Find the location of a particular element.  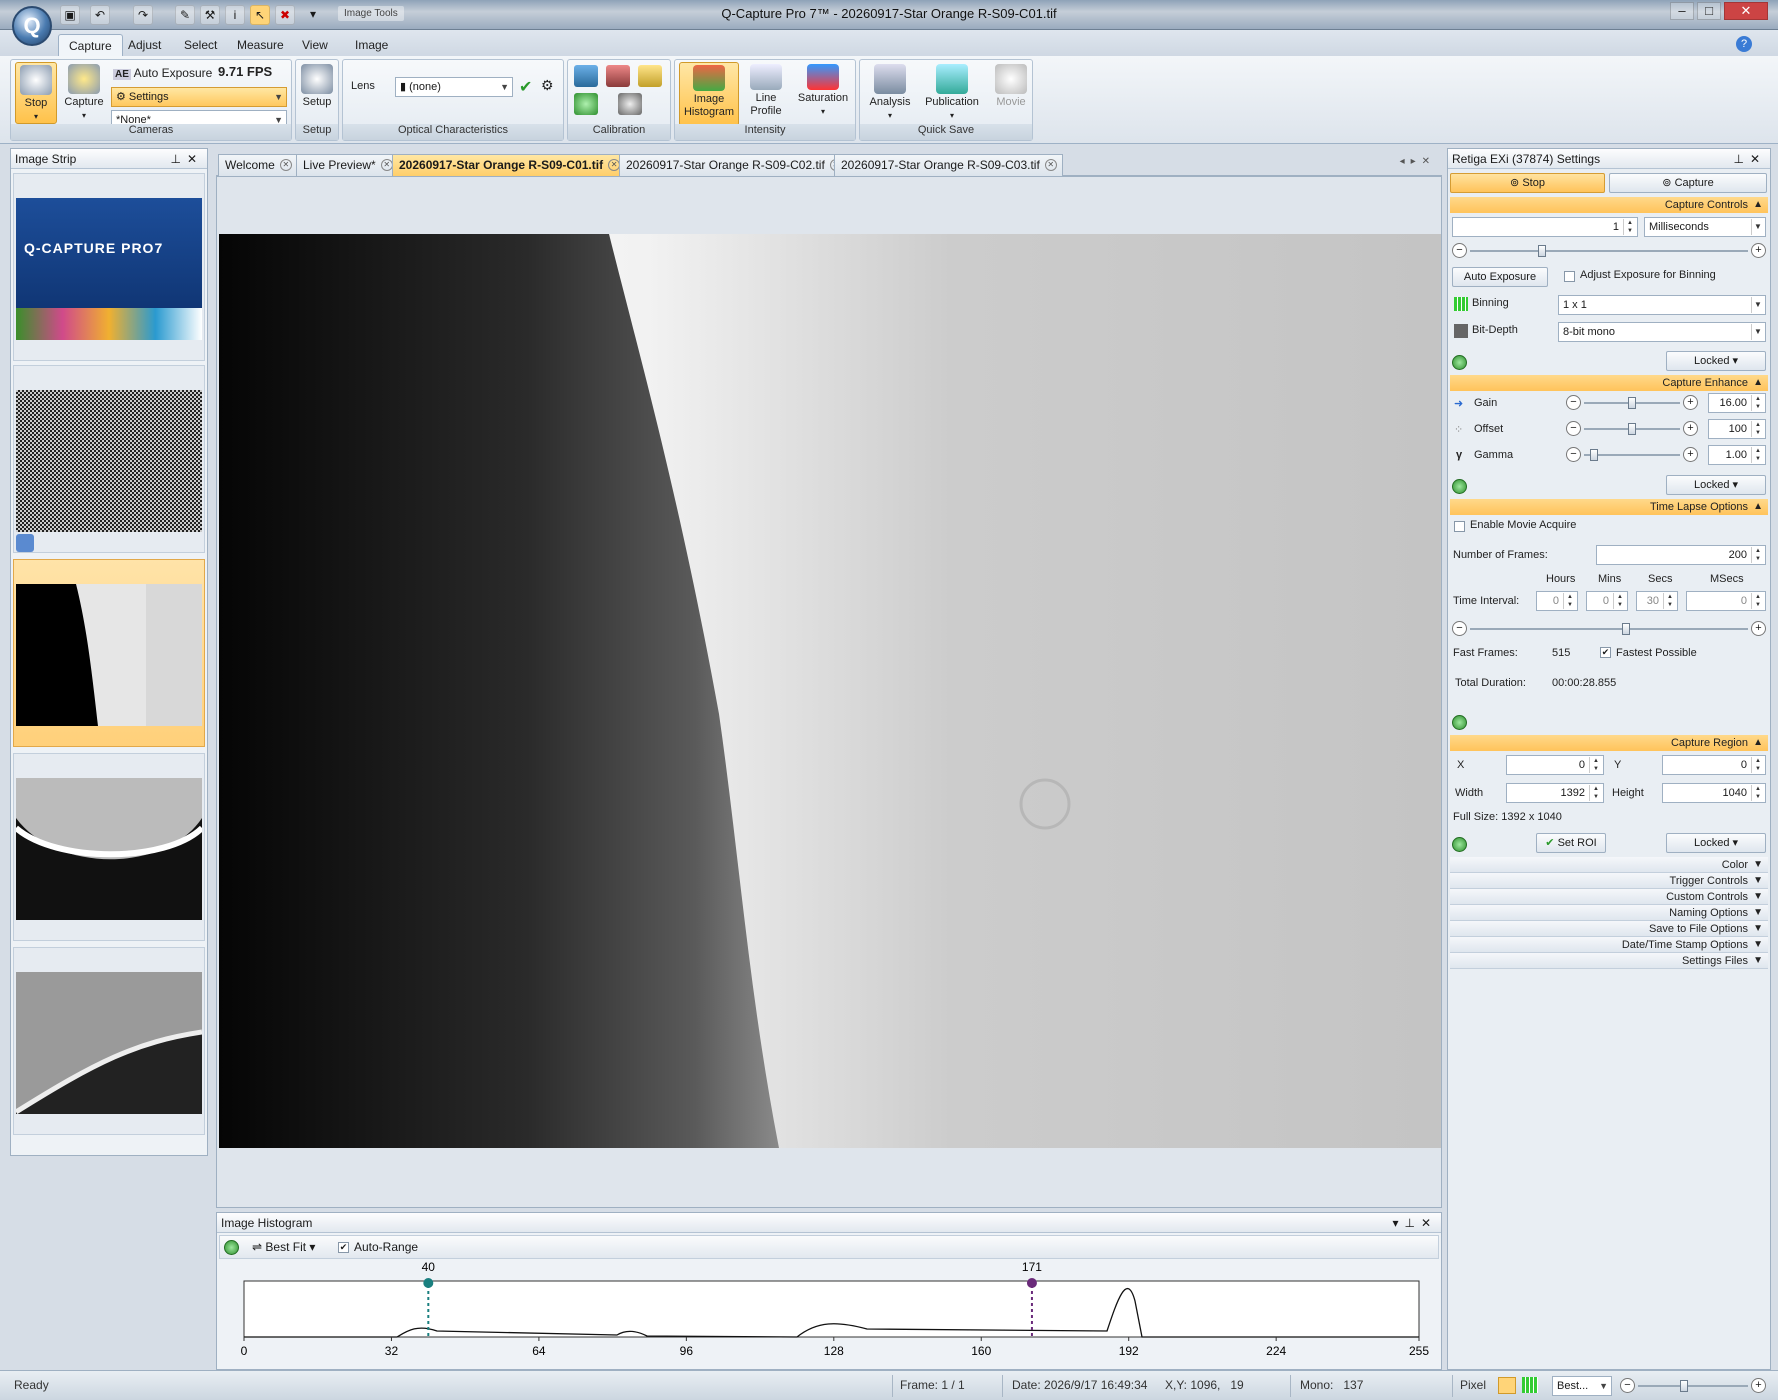

undo-icon: ↶ is located at coordinates (100, 15).